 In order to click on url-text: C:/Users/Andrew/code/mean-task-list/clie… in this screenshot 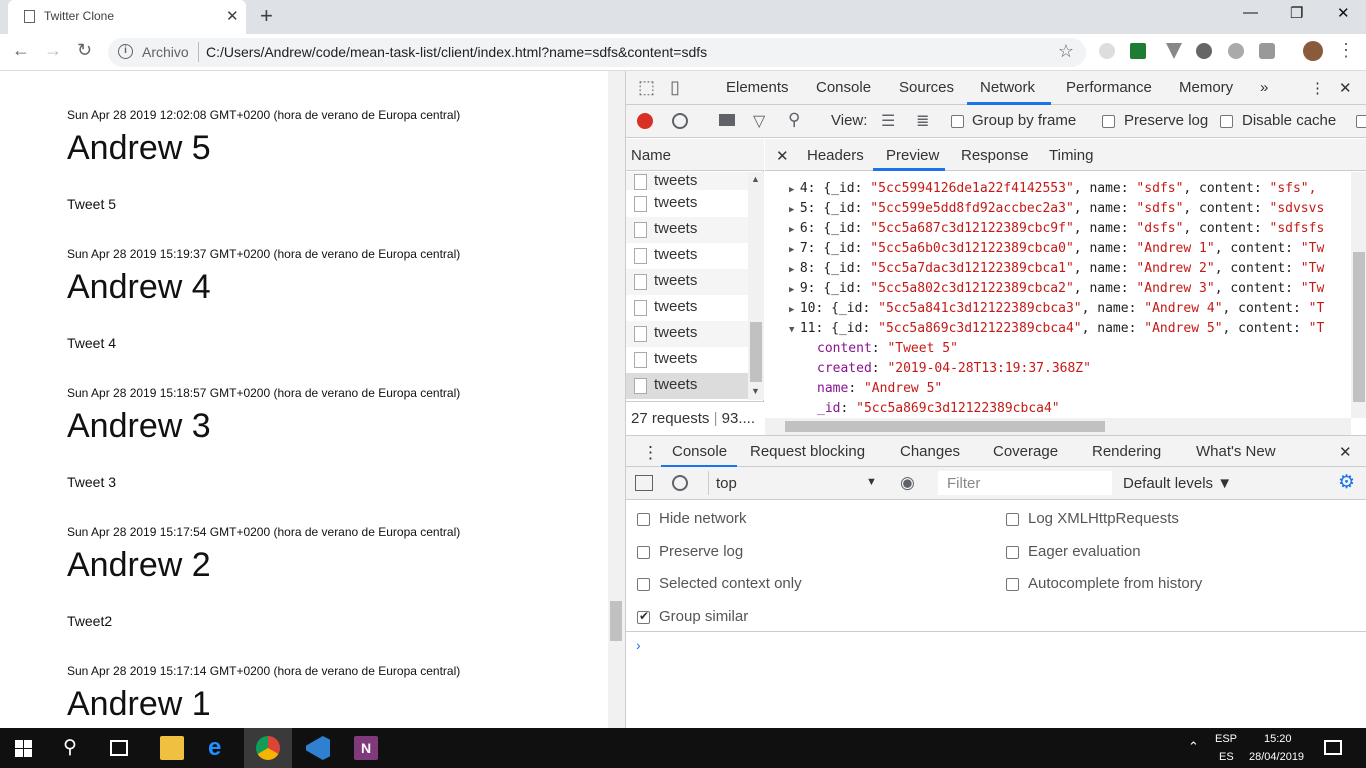, I will do `click(456, 52)`.